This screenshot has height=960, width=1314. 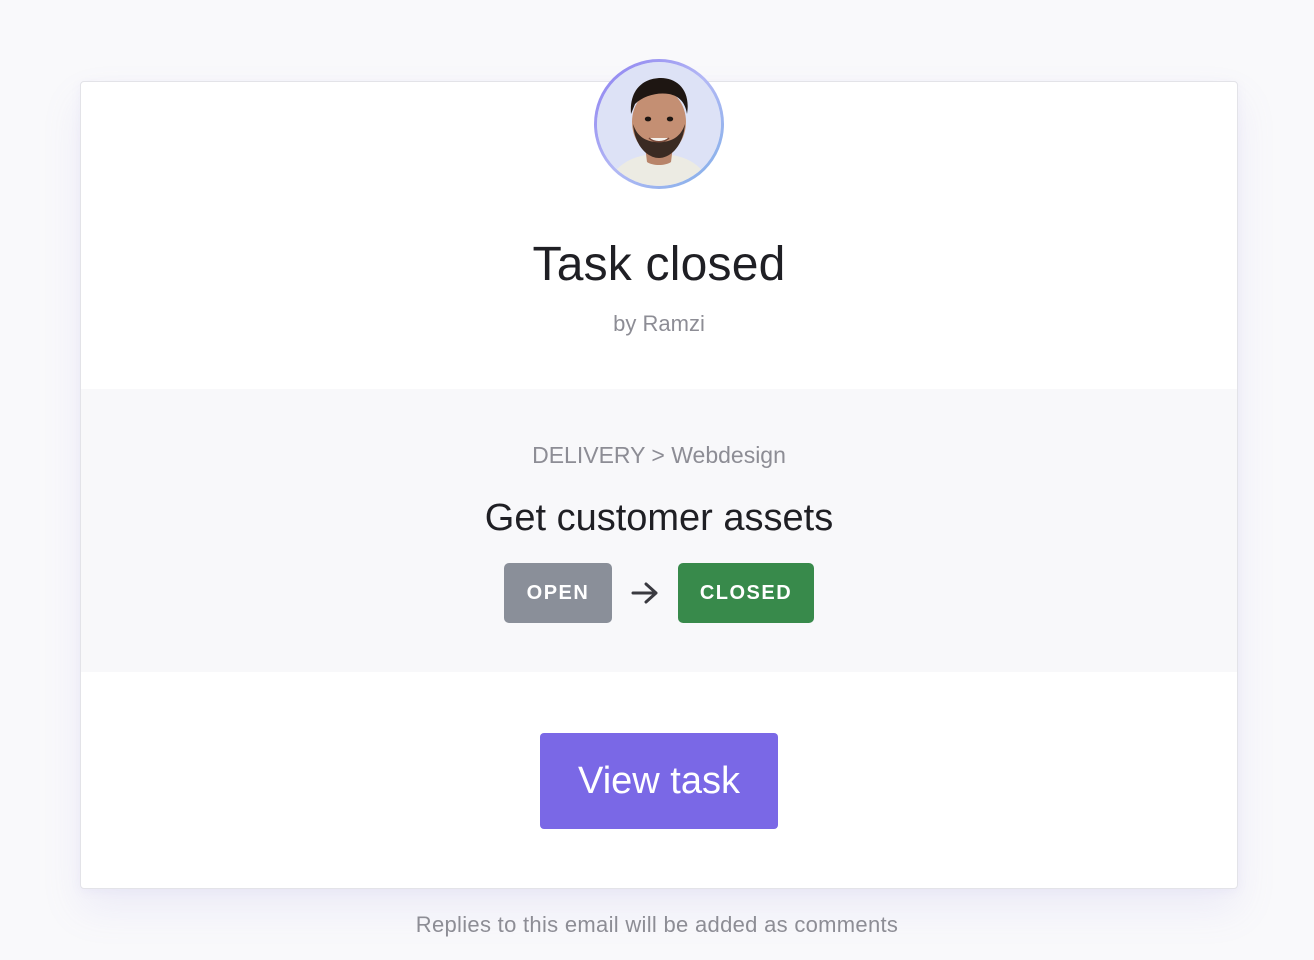 I want to click on page-title: Task closed, so click(x=659, y=264).